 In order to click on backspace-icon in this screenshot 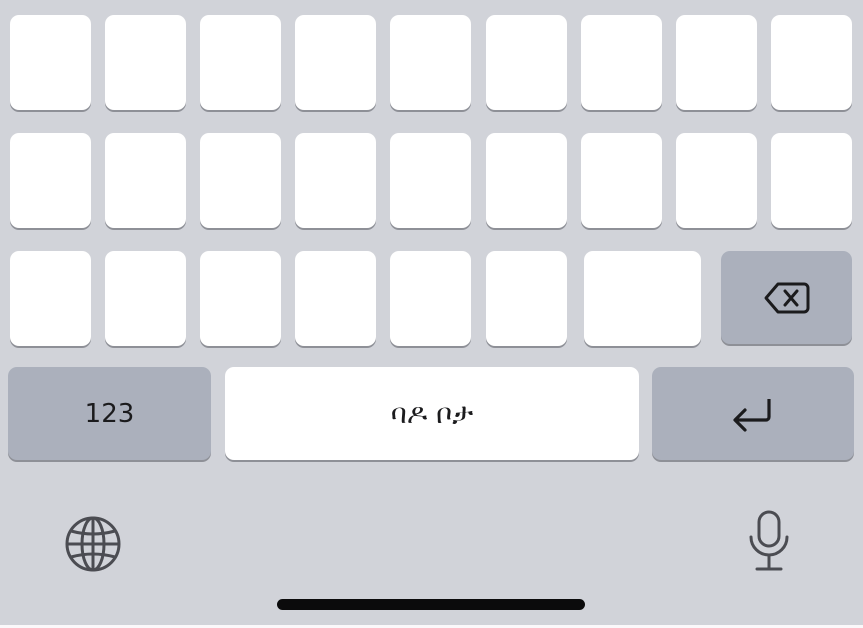, I will do `click(786, 297)`.